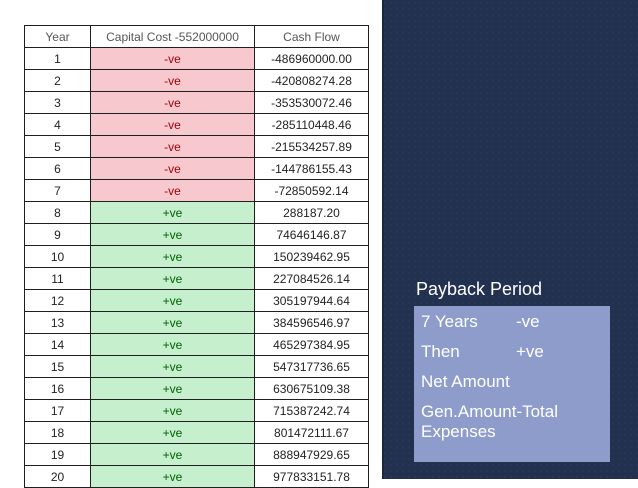  Describe the element at coordinates (311, 322) in the screenshot. I see `cash-flow-cell: 384596546.97` at that location.